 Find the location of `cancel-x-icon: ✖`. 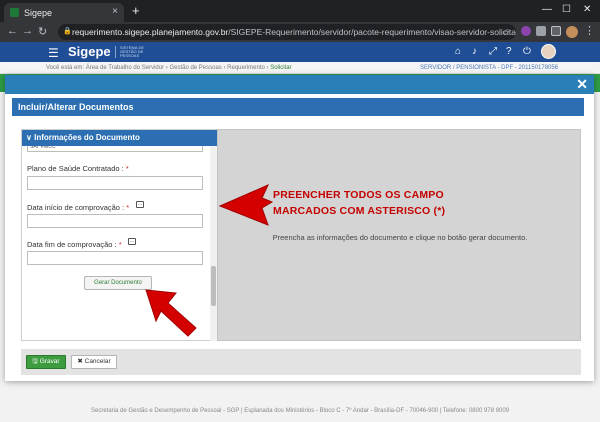

cancel-x-icon: ✖ is located at coordinates (80, 361).